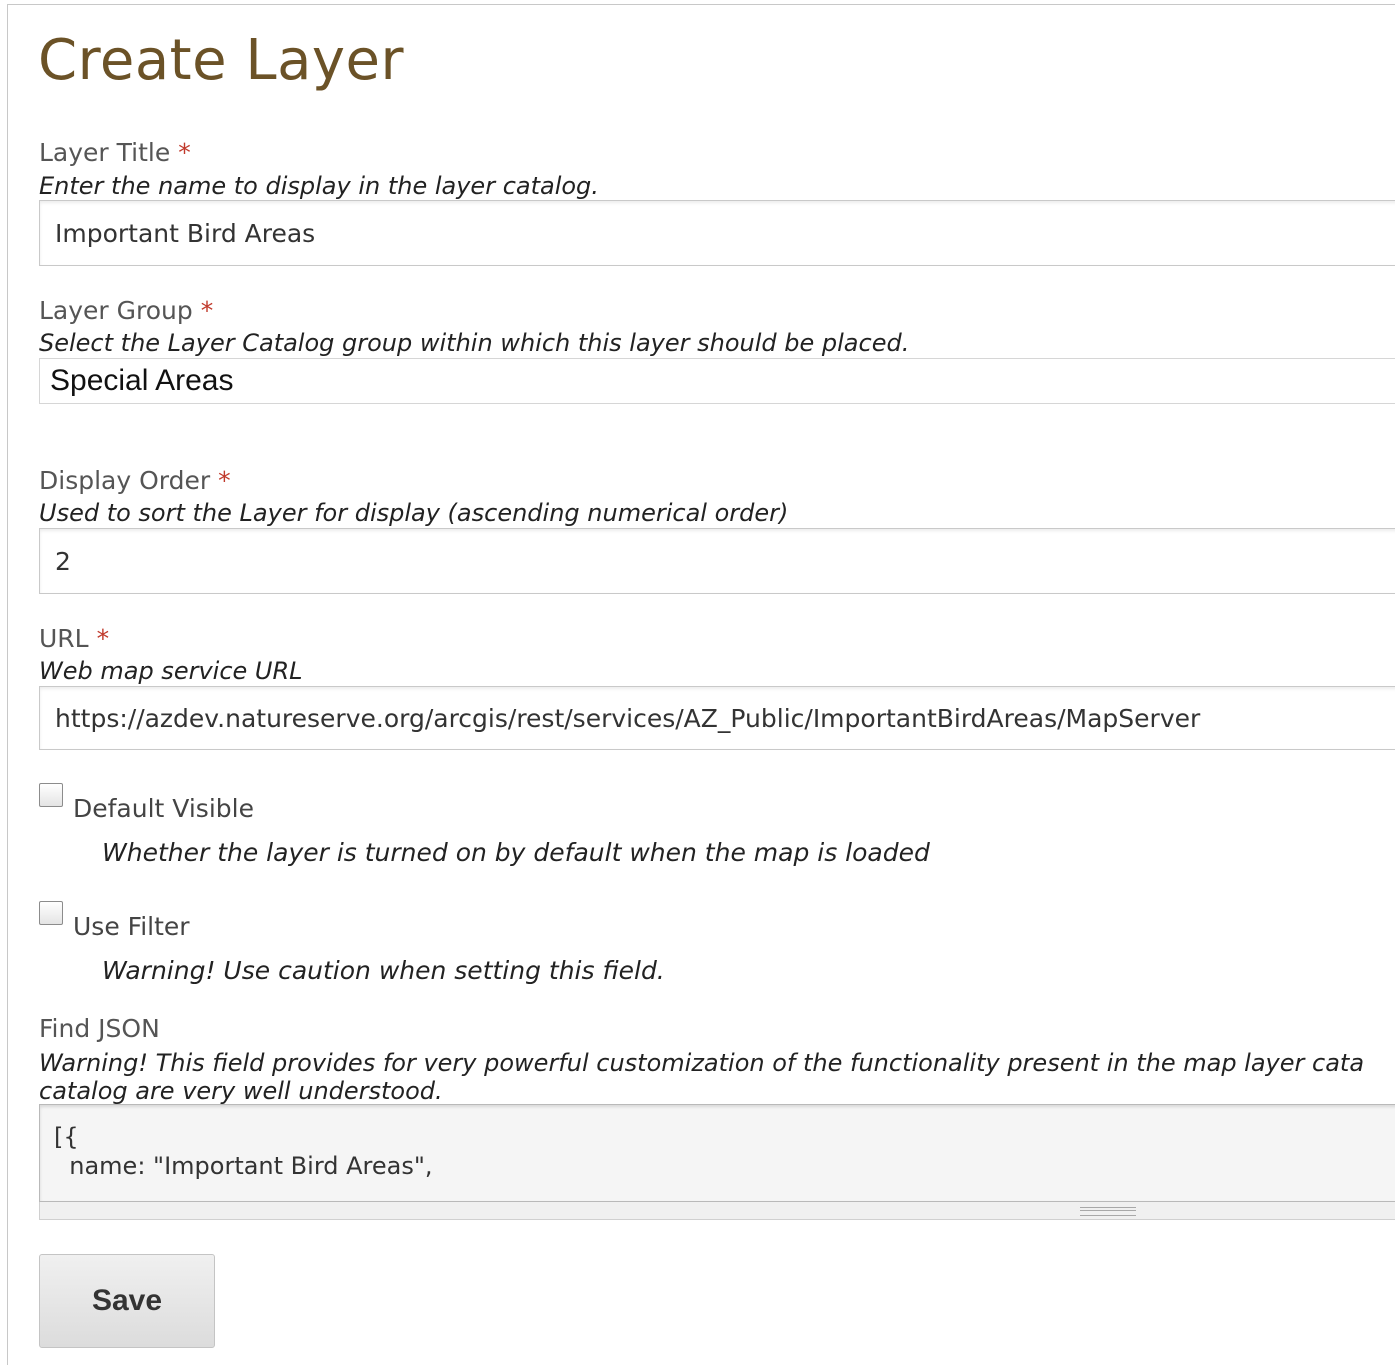 This screenshot has height=1365, width=1395. Describe the element at coordinates (51, 913) in the screenshot. I see `use-filter-checkbox` at that location.